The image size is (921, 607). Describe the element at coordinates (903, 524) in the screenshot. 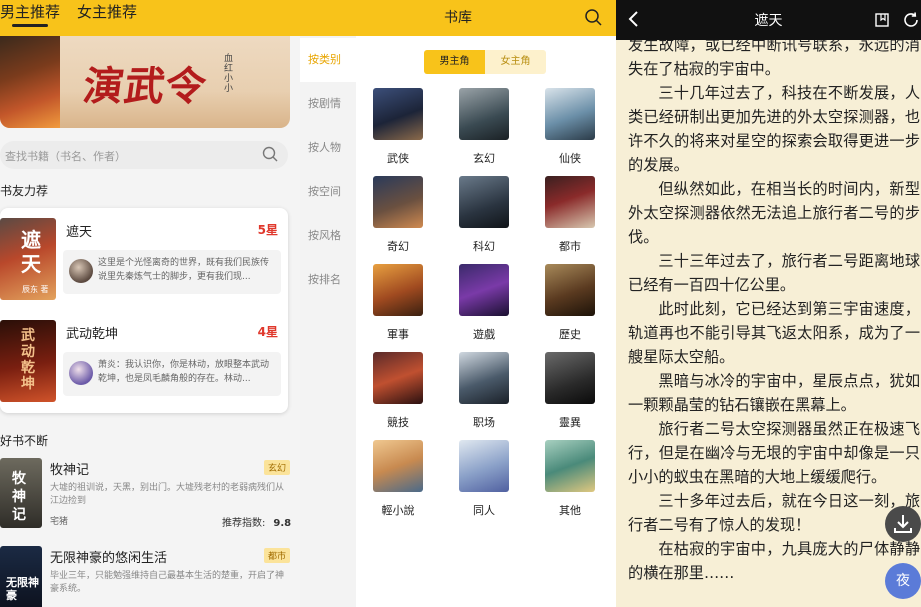

I see `download-button` at that location.